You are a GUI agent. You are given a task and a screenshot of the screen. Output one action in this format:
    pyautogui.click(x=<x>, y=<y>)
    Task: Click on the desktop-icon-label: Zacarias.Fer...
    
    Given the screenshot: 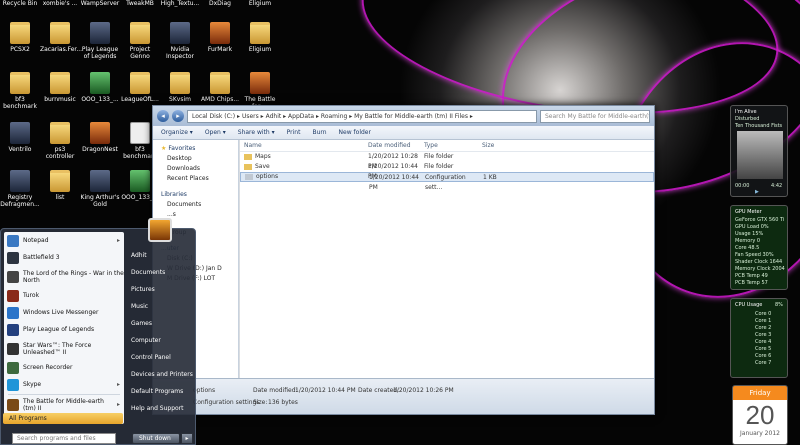 What is the action you would take?
    pyautogui.click(x=61, y=49)
    